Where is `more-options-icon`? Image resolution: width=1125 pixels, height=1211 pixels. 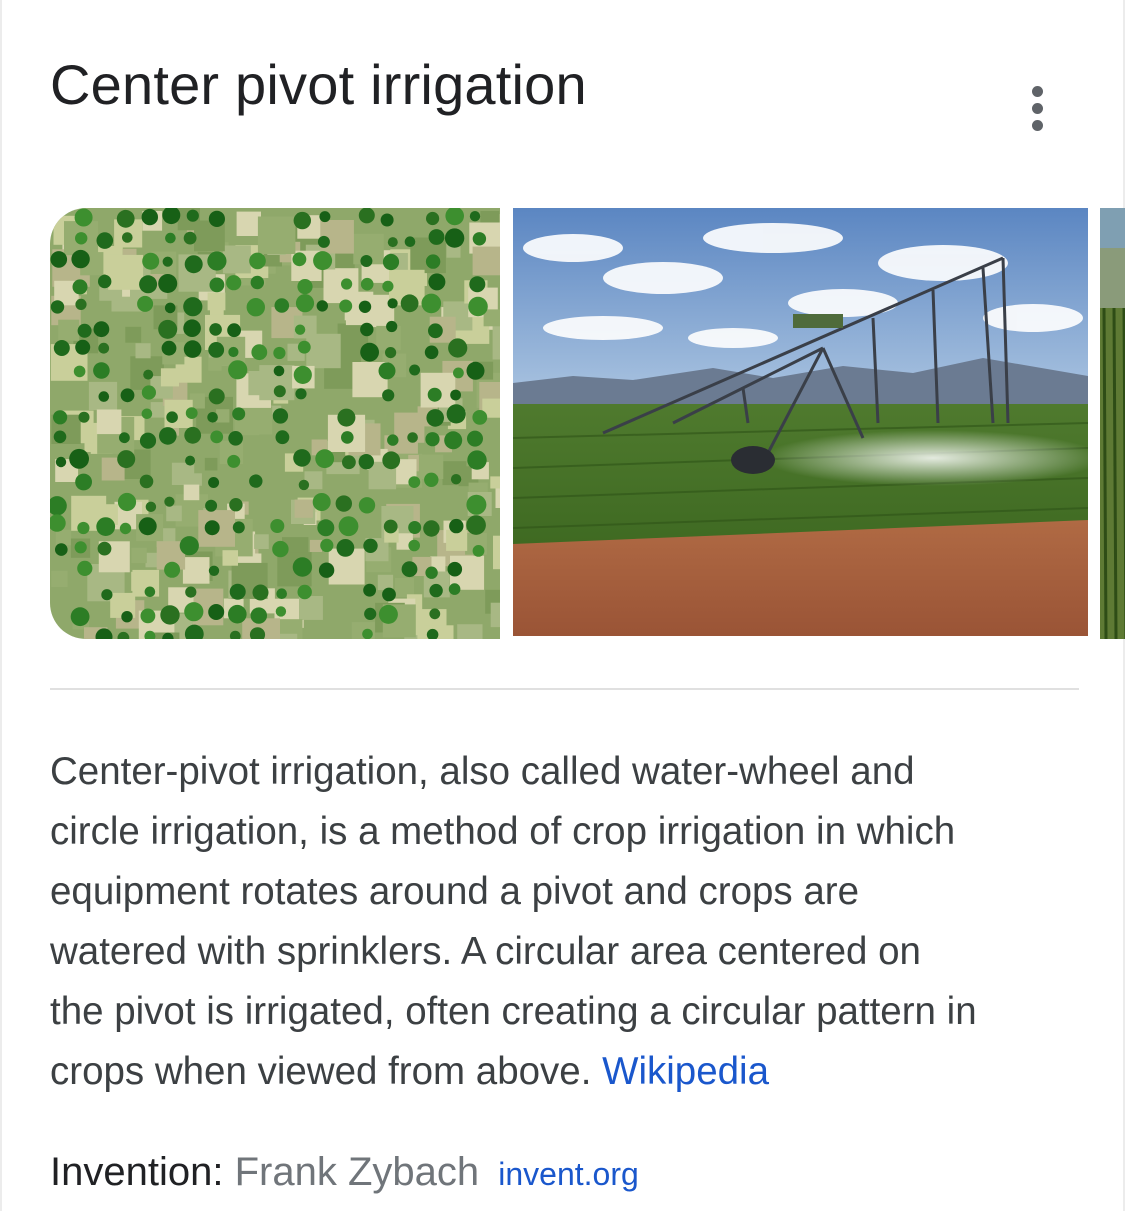
more-options-icon is located at coordinates (1038, 105).